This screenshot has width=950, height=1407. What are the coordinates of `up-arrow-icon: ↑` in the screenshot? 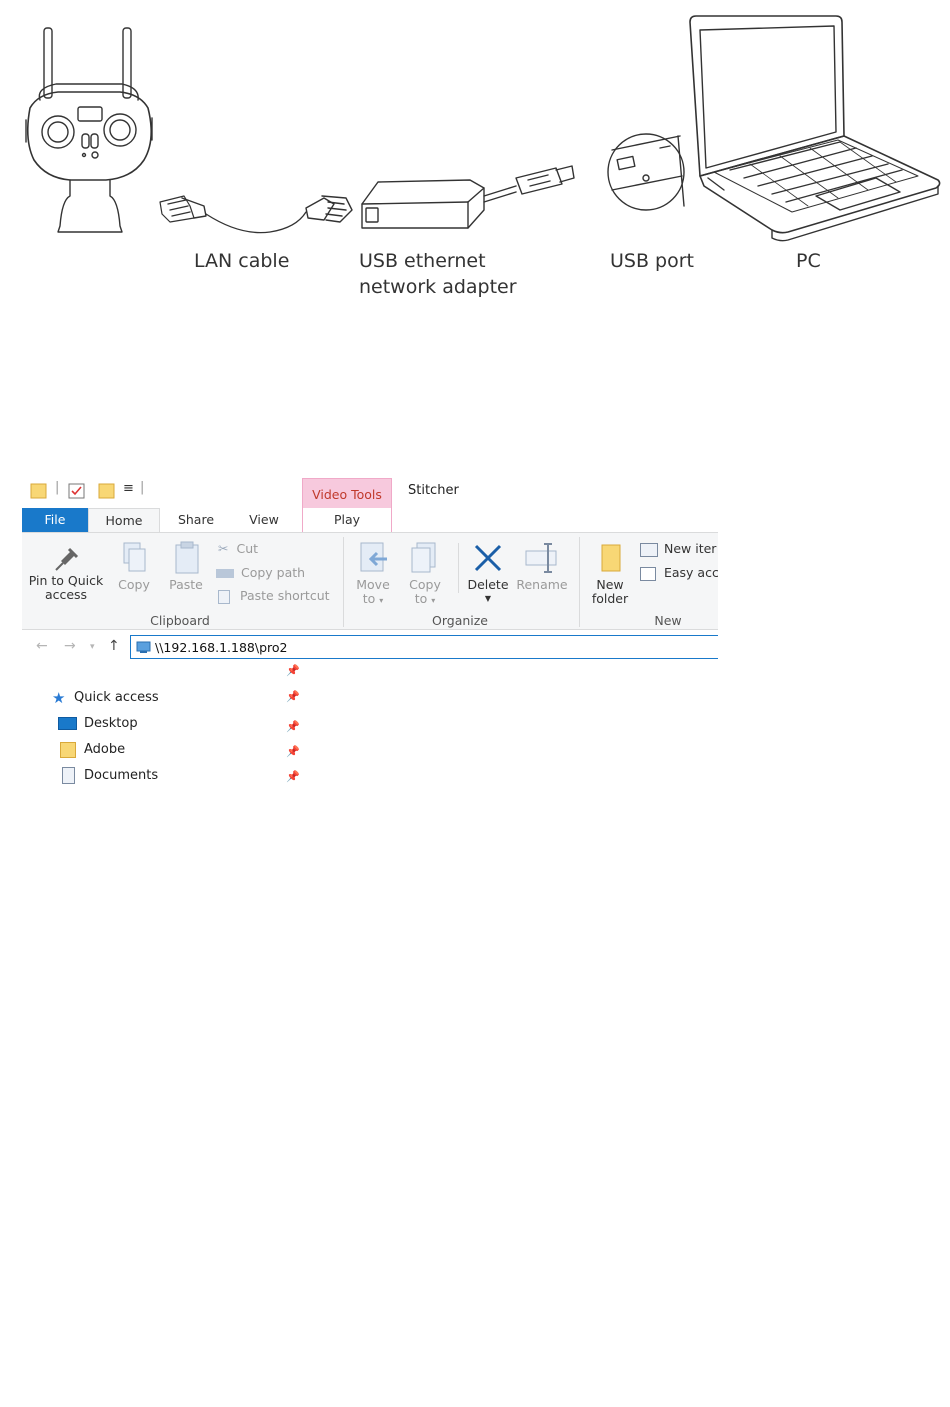 It's located at (114, 646).